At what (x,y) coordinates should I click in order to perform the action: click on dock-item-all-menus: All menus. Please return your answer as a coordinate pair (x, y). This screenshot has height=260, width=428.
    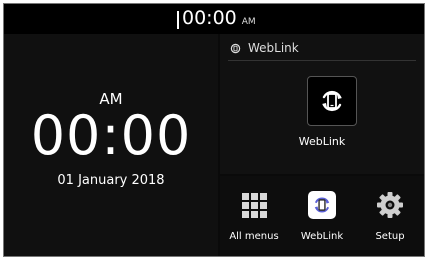
    Looking at the image, I should click on (254, 216).